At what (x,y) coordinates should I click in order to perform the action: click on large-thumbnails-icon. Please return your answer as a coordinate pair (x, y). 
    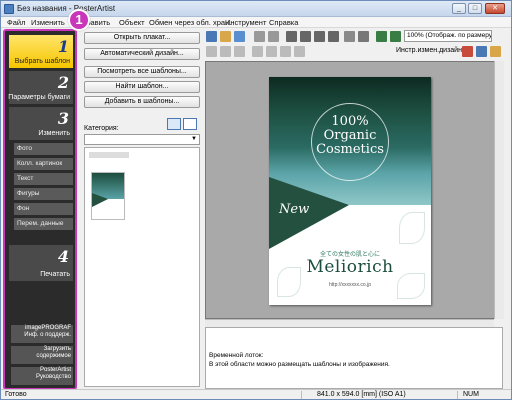
    Looking at the image, I should click on (174, 124).